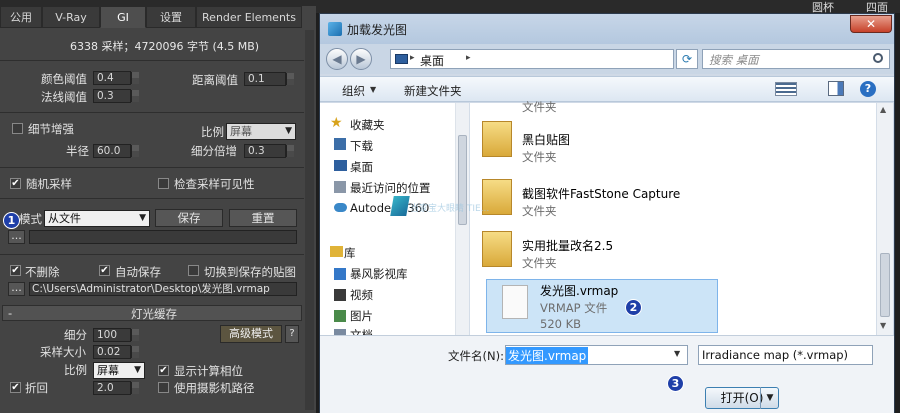 Image resolution: width=900 pixels, height=413 pixels. I want to click on scale-dropdown: 屏幕 ▼, so click(261, 131).